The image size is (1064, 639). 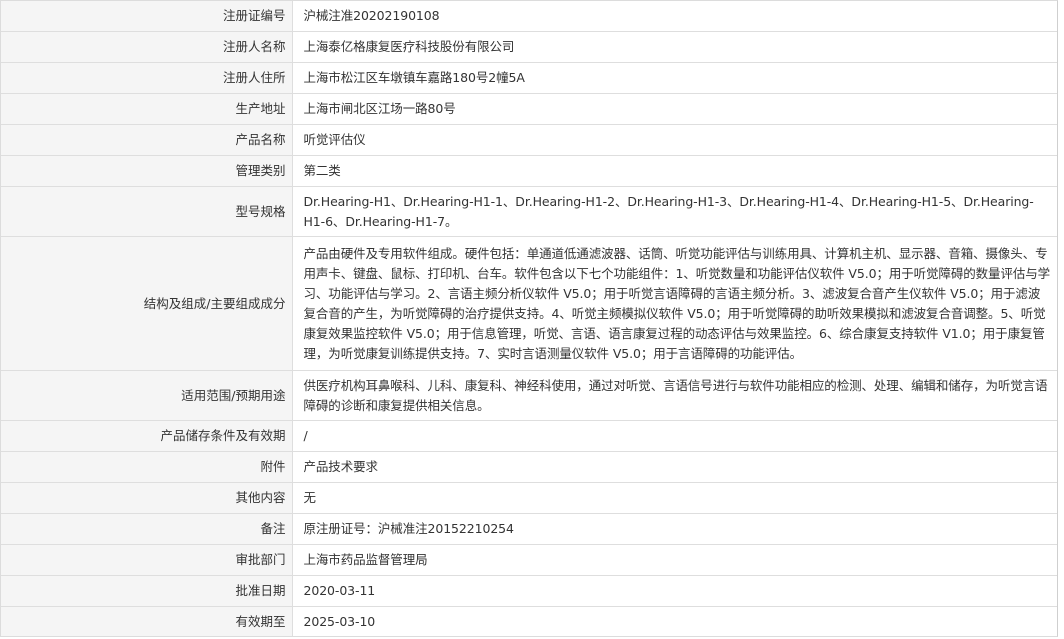 What do you see at coordinates (147, 395) in the screenshot?
I see `label-intended-use: 适用范围/预期用途` at bounding box center [147, 395].